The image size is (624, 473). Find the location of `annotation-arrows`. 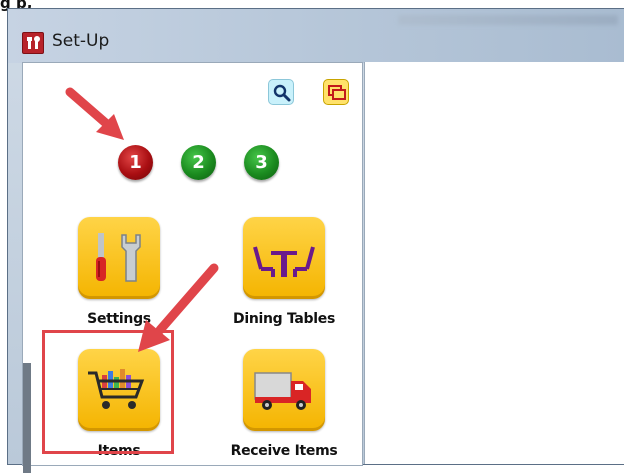

annotation-arrows is located at coordinates (142, 219).